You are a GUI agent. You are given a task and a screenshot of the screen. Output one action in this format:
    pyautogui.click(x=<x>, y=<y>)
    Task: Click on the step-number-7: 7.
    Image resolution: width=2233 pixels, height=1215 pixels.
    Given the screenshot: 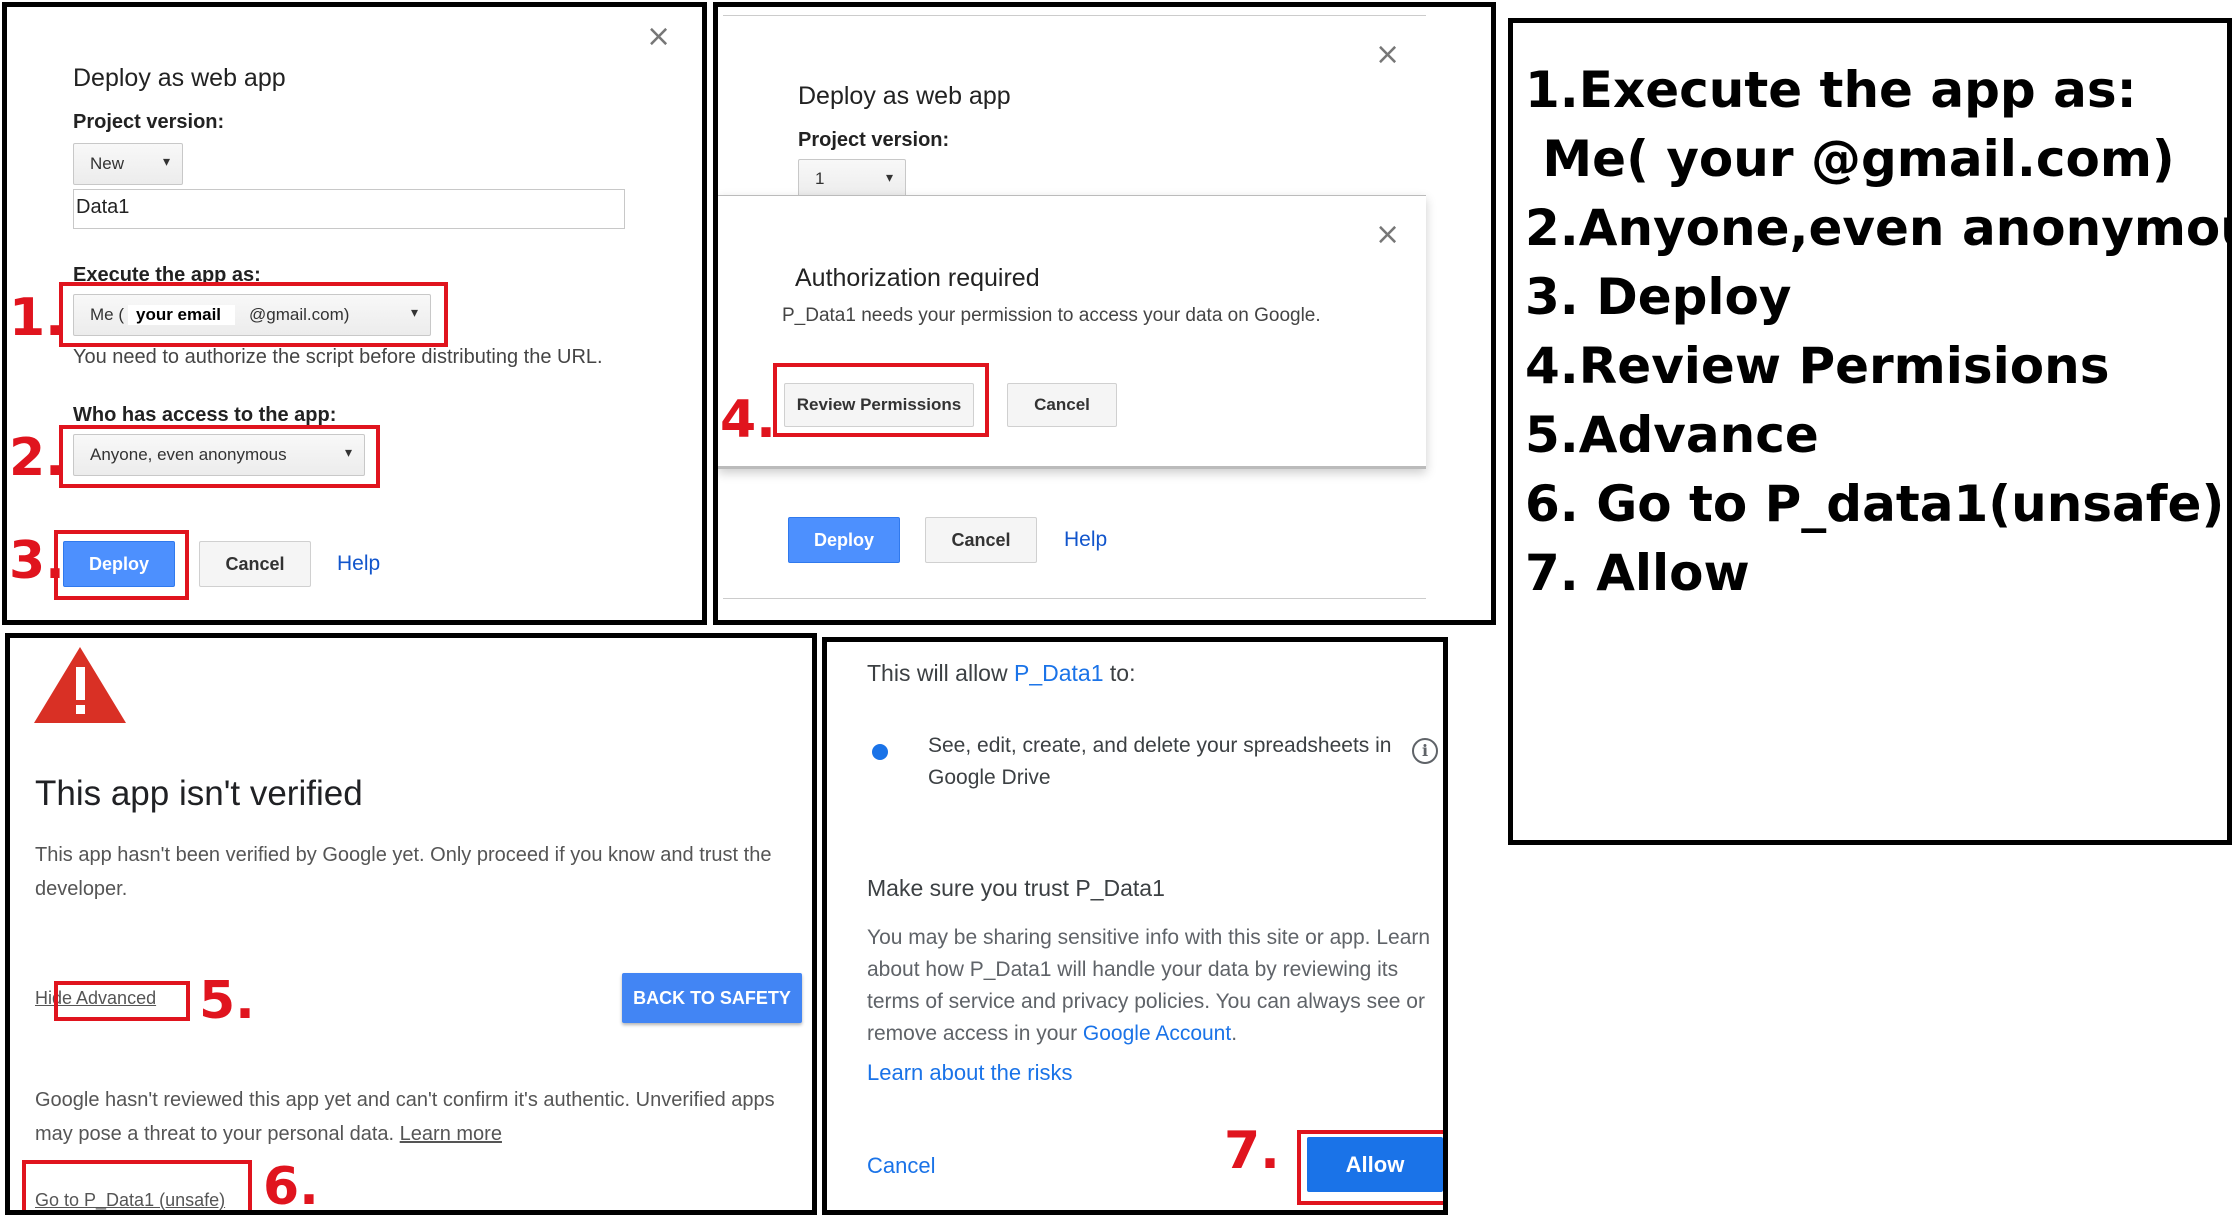 What is the action you would take?
    pyautogui.click(x=1252, y=1151)
    